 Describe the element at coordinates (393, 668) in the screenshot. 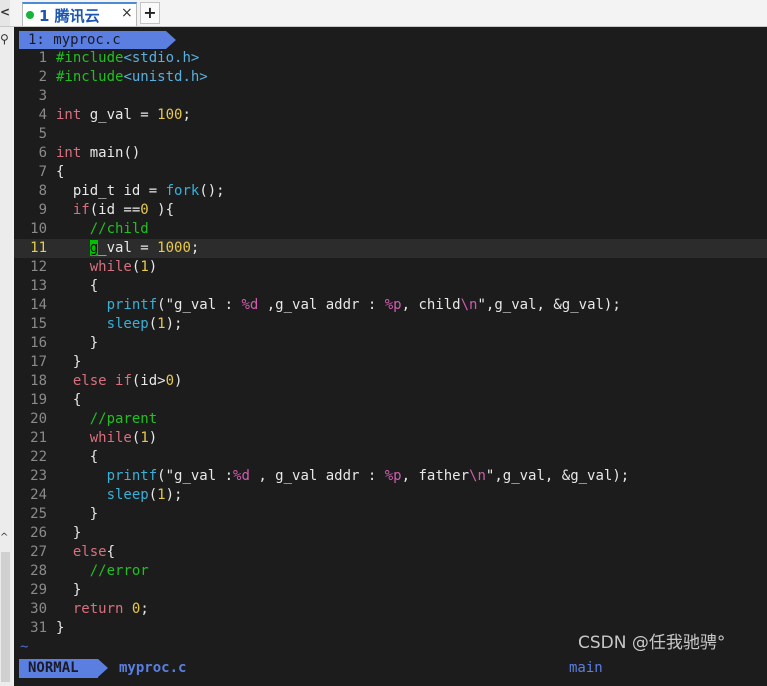

I see `vim-statusline: NORMAL myproc.c main` at that location.